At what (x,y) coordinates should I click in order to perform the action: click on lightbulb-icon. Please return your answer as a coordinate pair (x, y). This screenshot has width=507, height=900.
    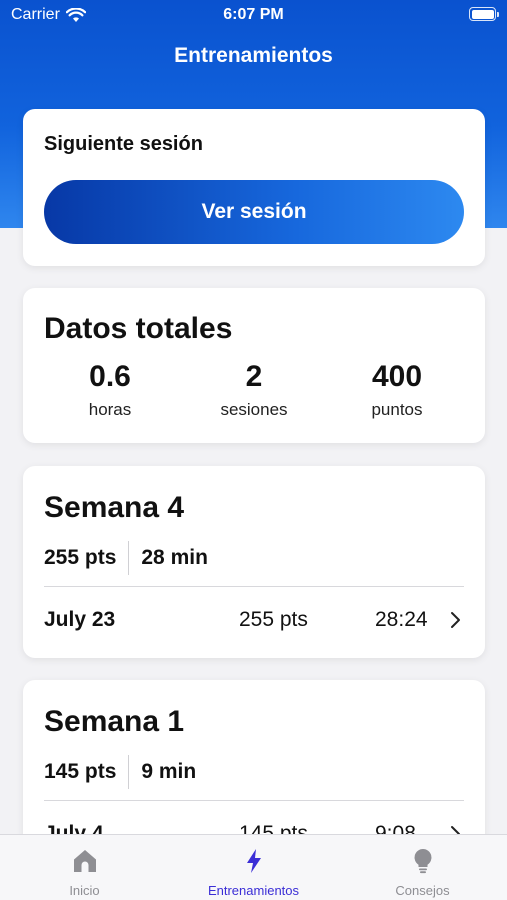
    Looking at the image, I should click on (423, 861).